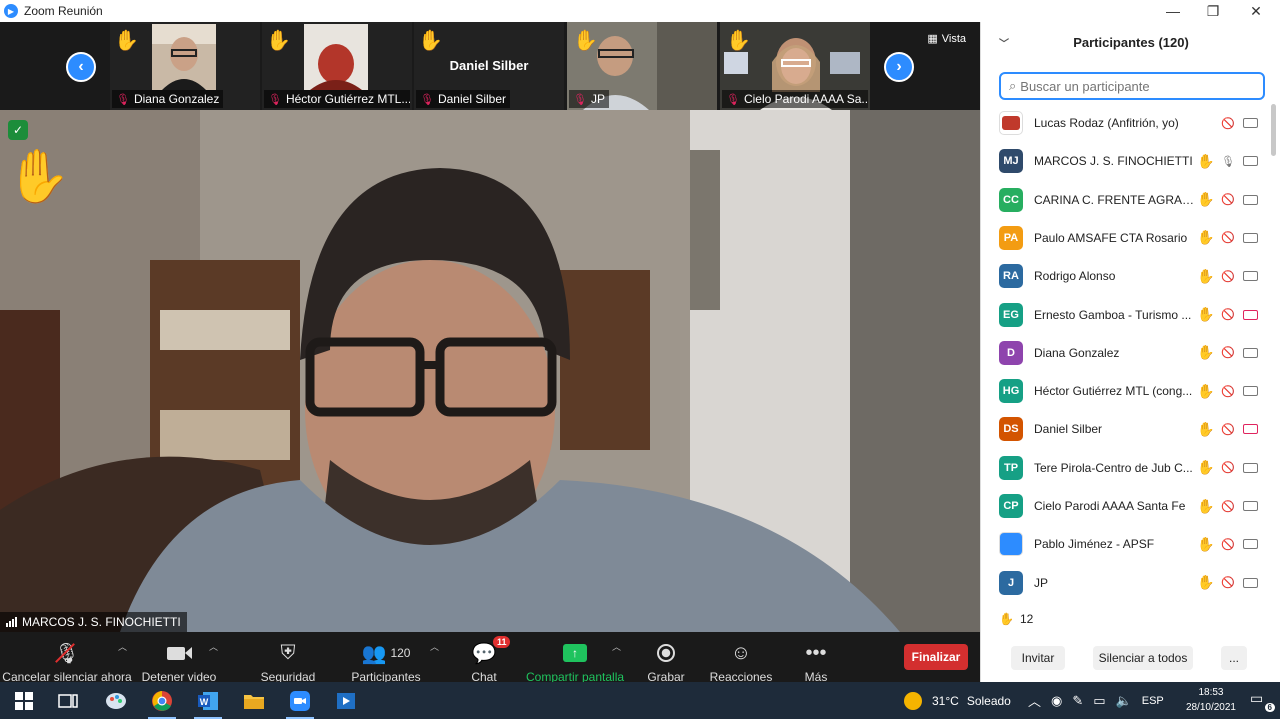  Describe the element at coordinates (116, 701) in the screenshot. I see `paint-app-icon` at that location.